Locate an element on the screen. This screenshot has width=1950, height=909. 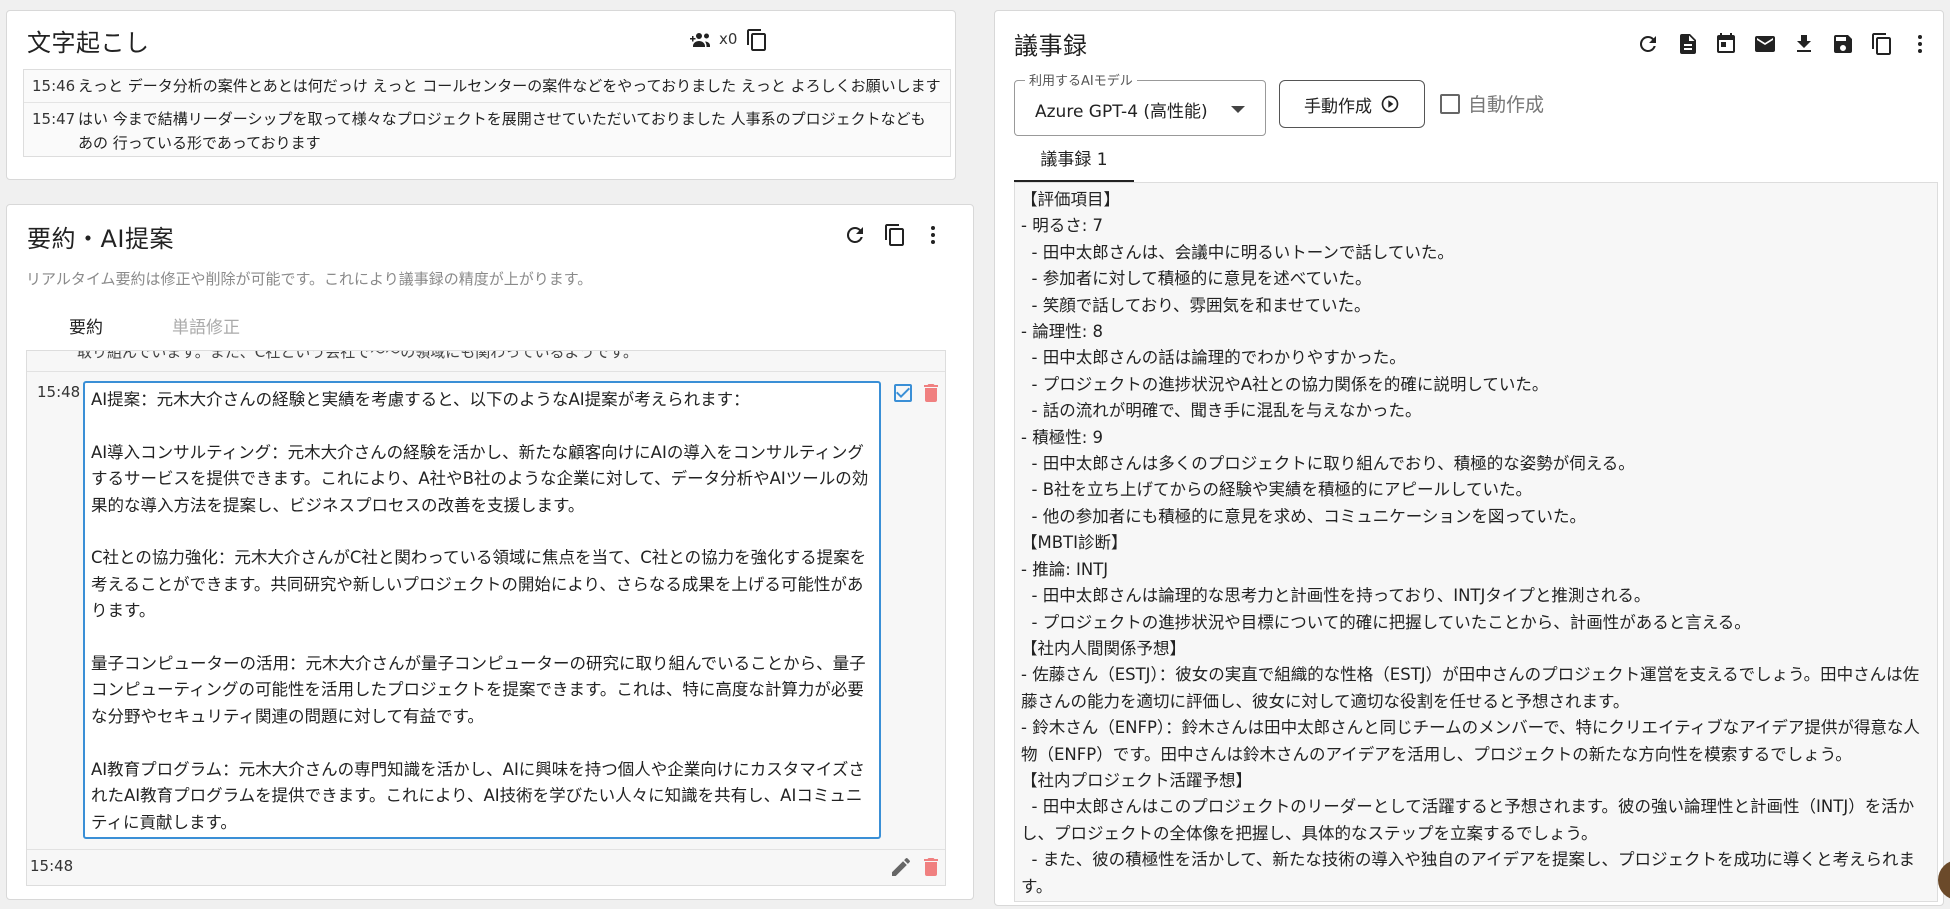
add-people-icon is located at coordinates (700, 40).